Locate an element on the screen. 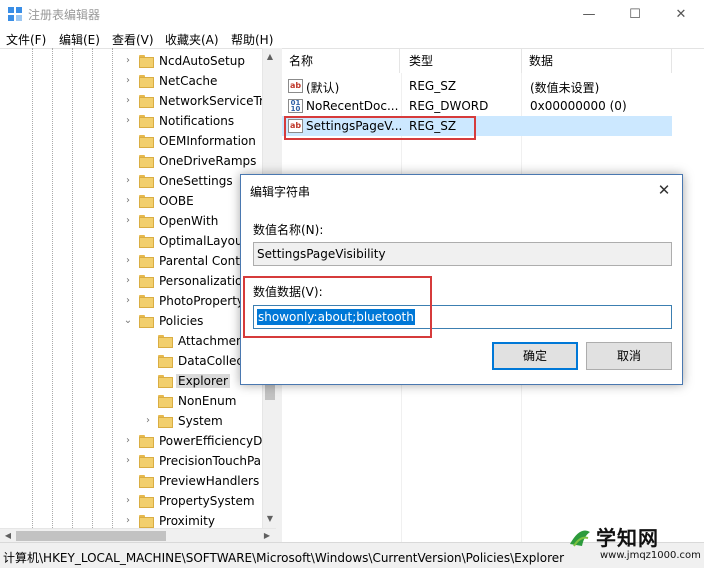  tree-item: › Personalizatio is located at coordinates (131, 282).